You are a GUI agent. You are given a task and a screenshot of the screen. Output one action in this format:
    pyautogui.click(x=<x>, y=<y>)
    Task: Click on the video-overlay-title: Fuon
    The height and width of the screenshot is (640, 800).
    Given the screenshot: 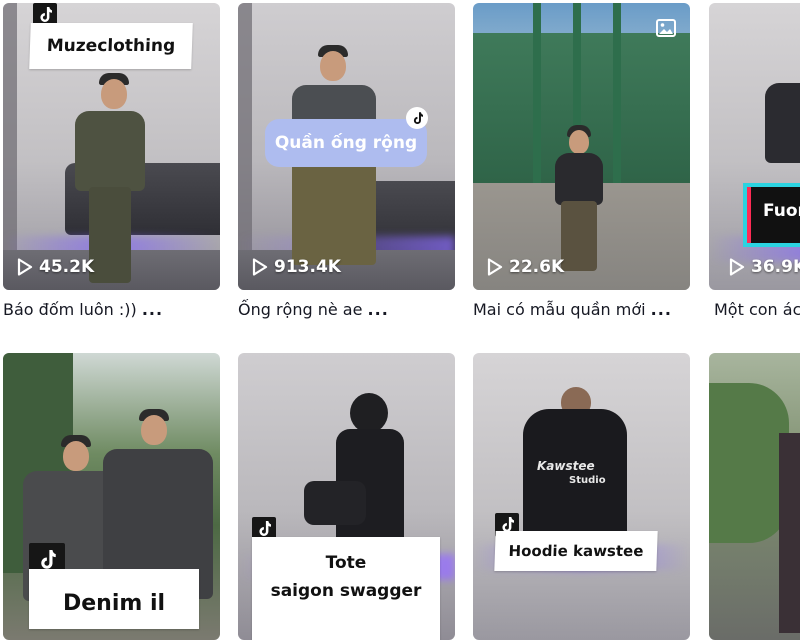 What is the action you would take?
    pyautogui.click(x=771, y=215)
    